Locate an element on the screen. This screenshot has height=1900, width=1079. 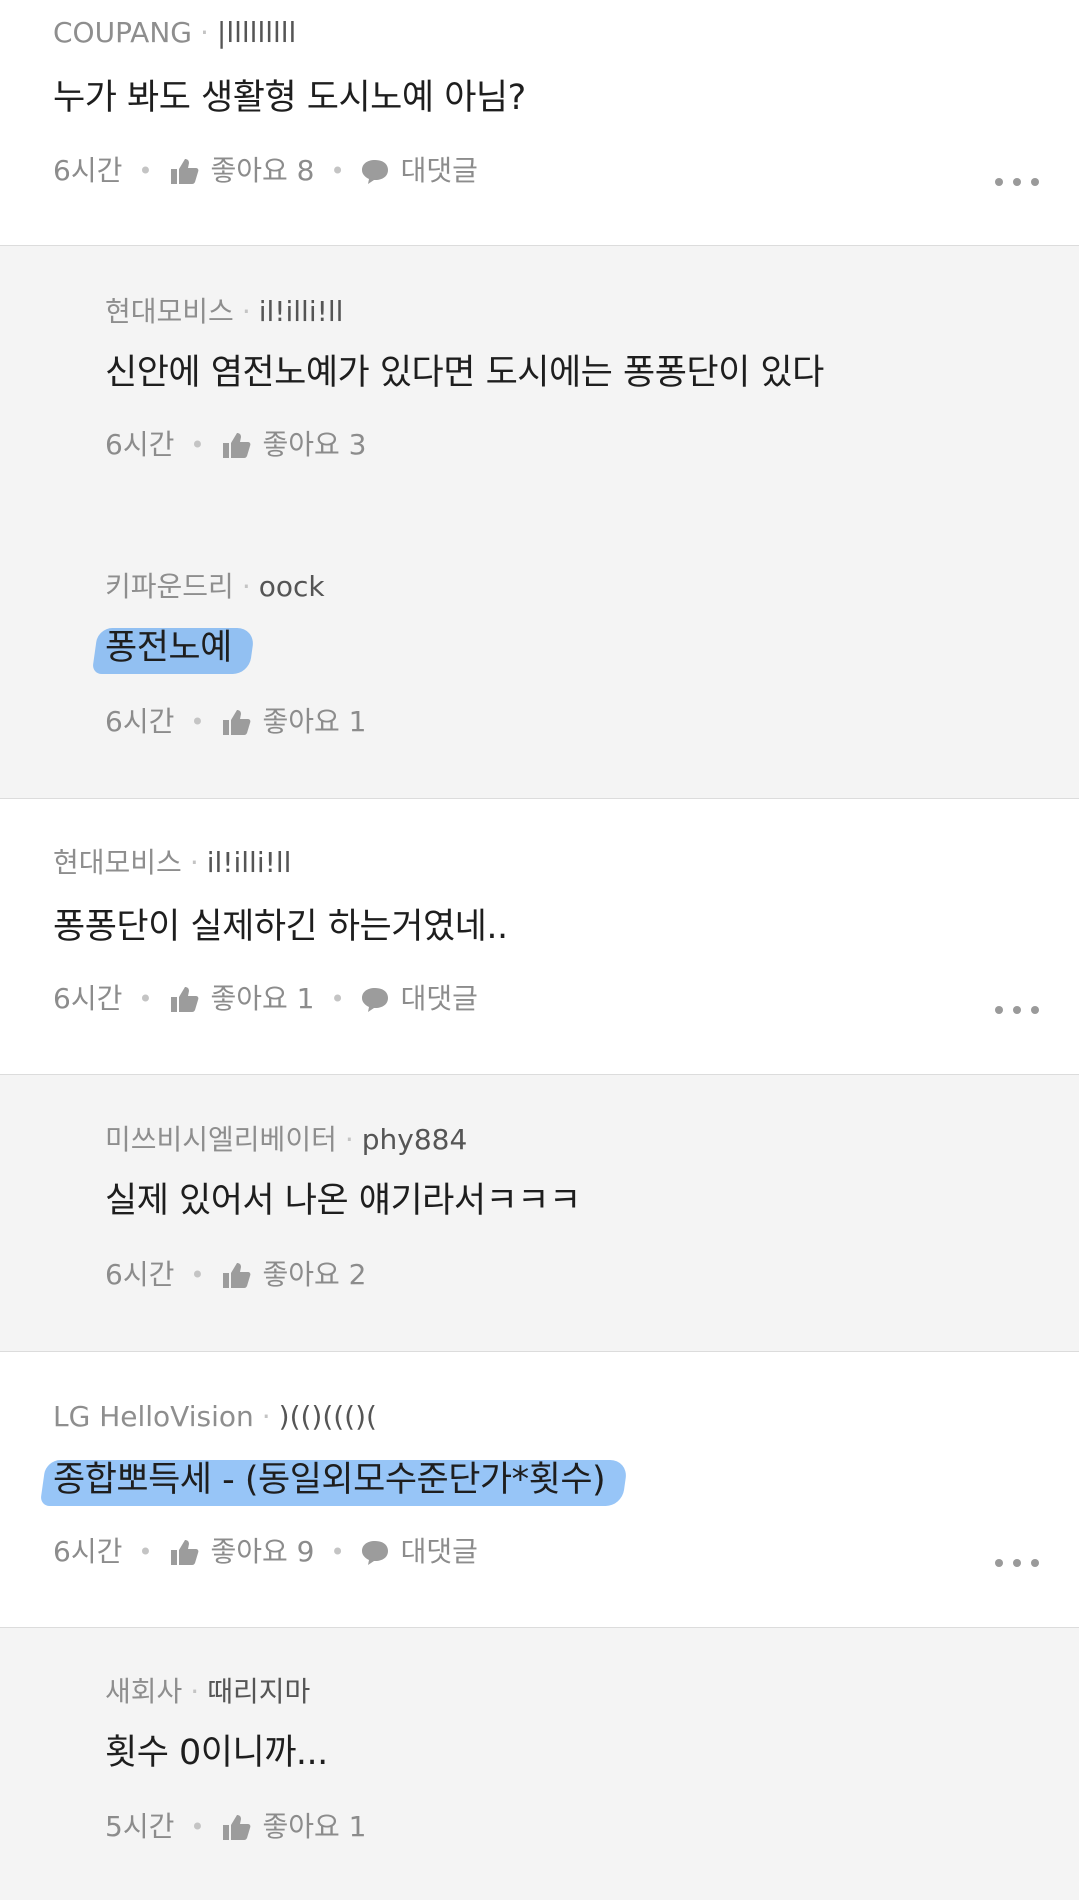
reply-item: 새회사 · 때리지마 횟수 0이니까... 5시간 • 좋아요 1 is located at coordinates (539, 1764).